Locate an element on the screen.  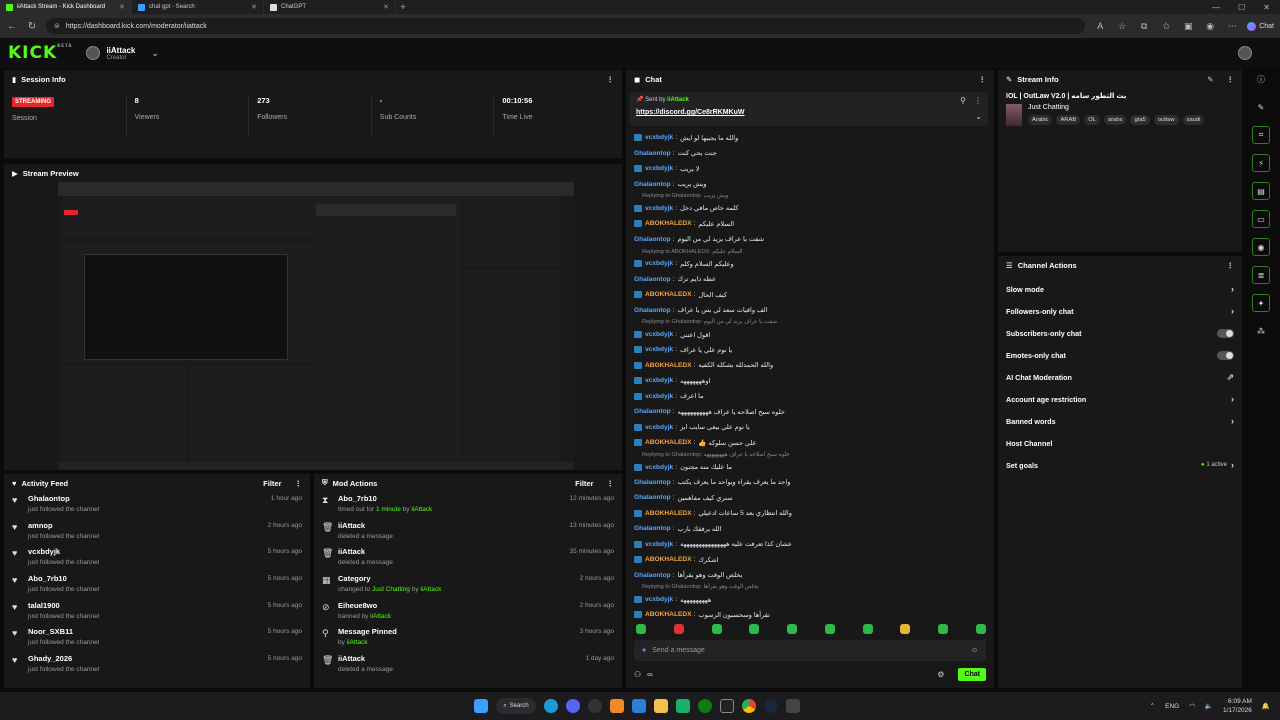
read-aloud-icon: A is located at coordinates (1100, 26).